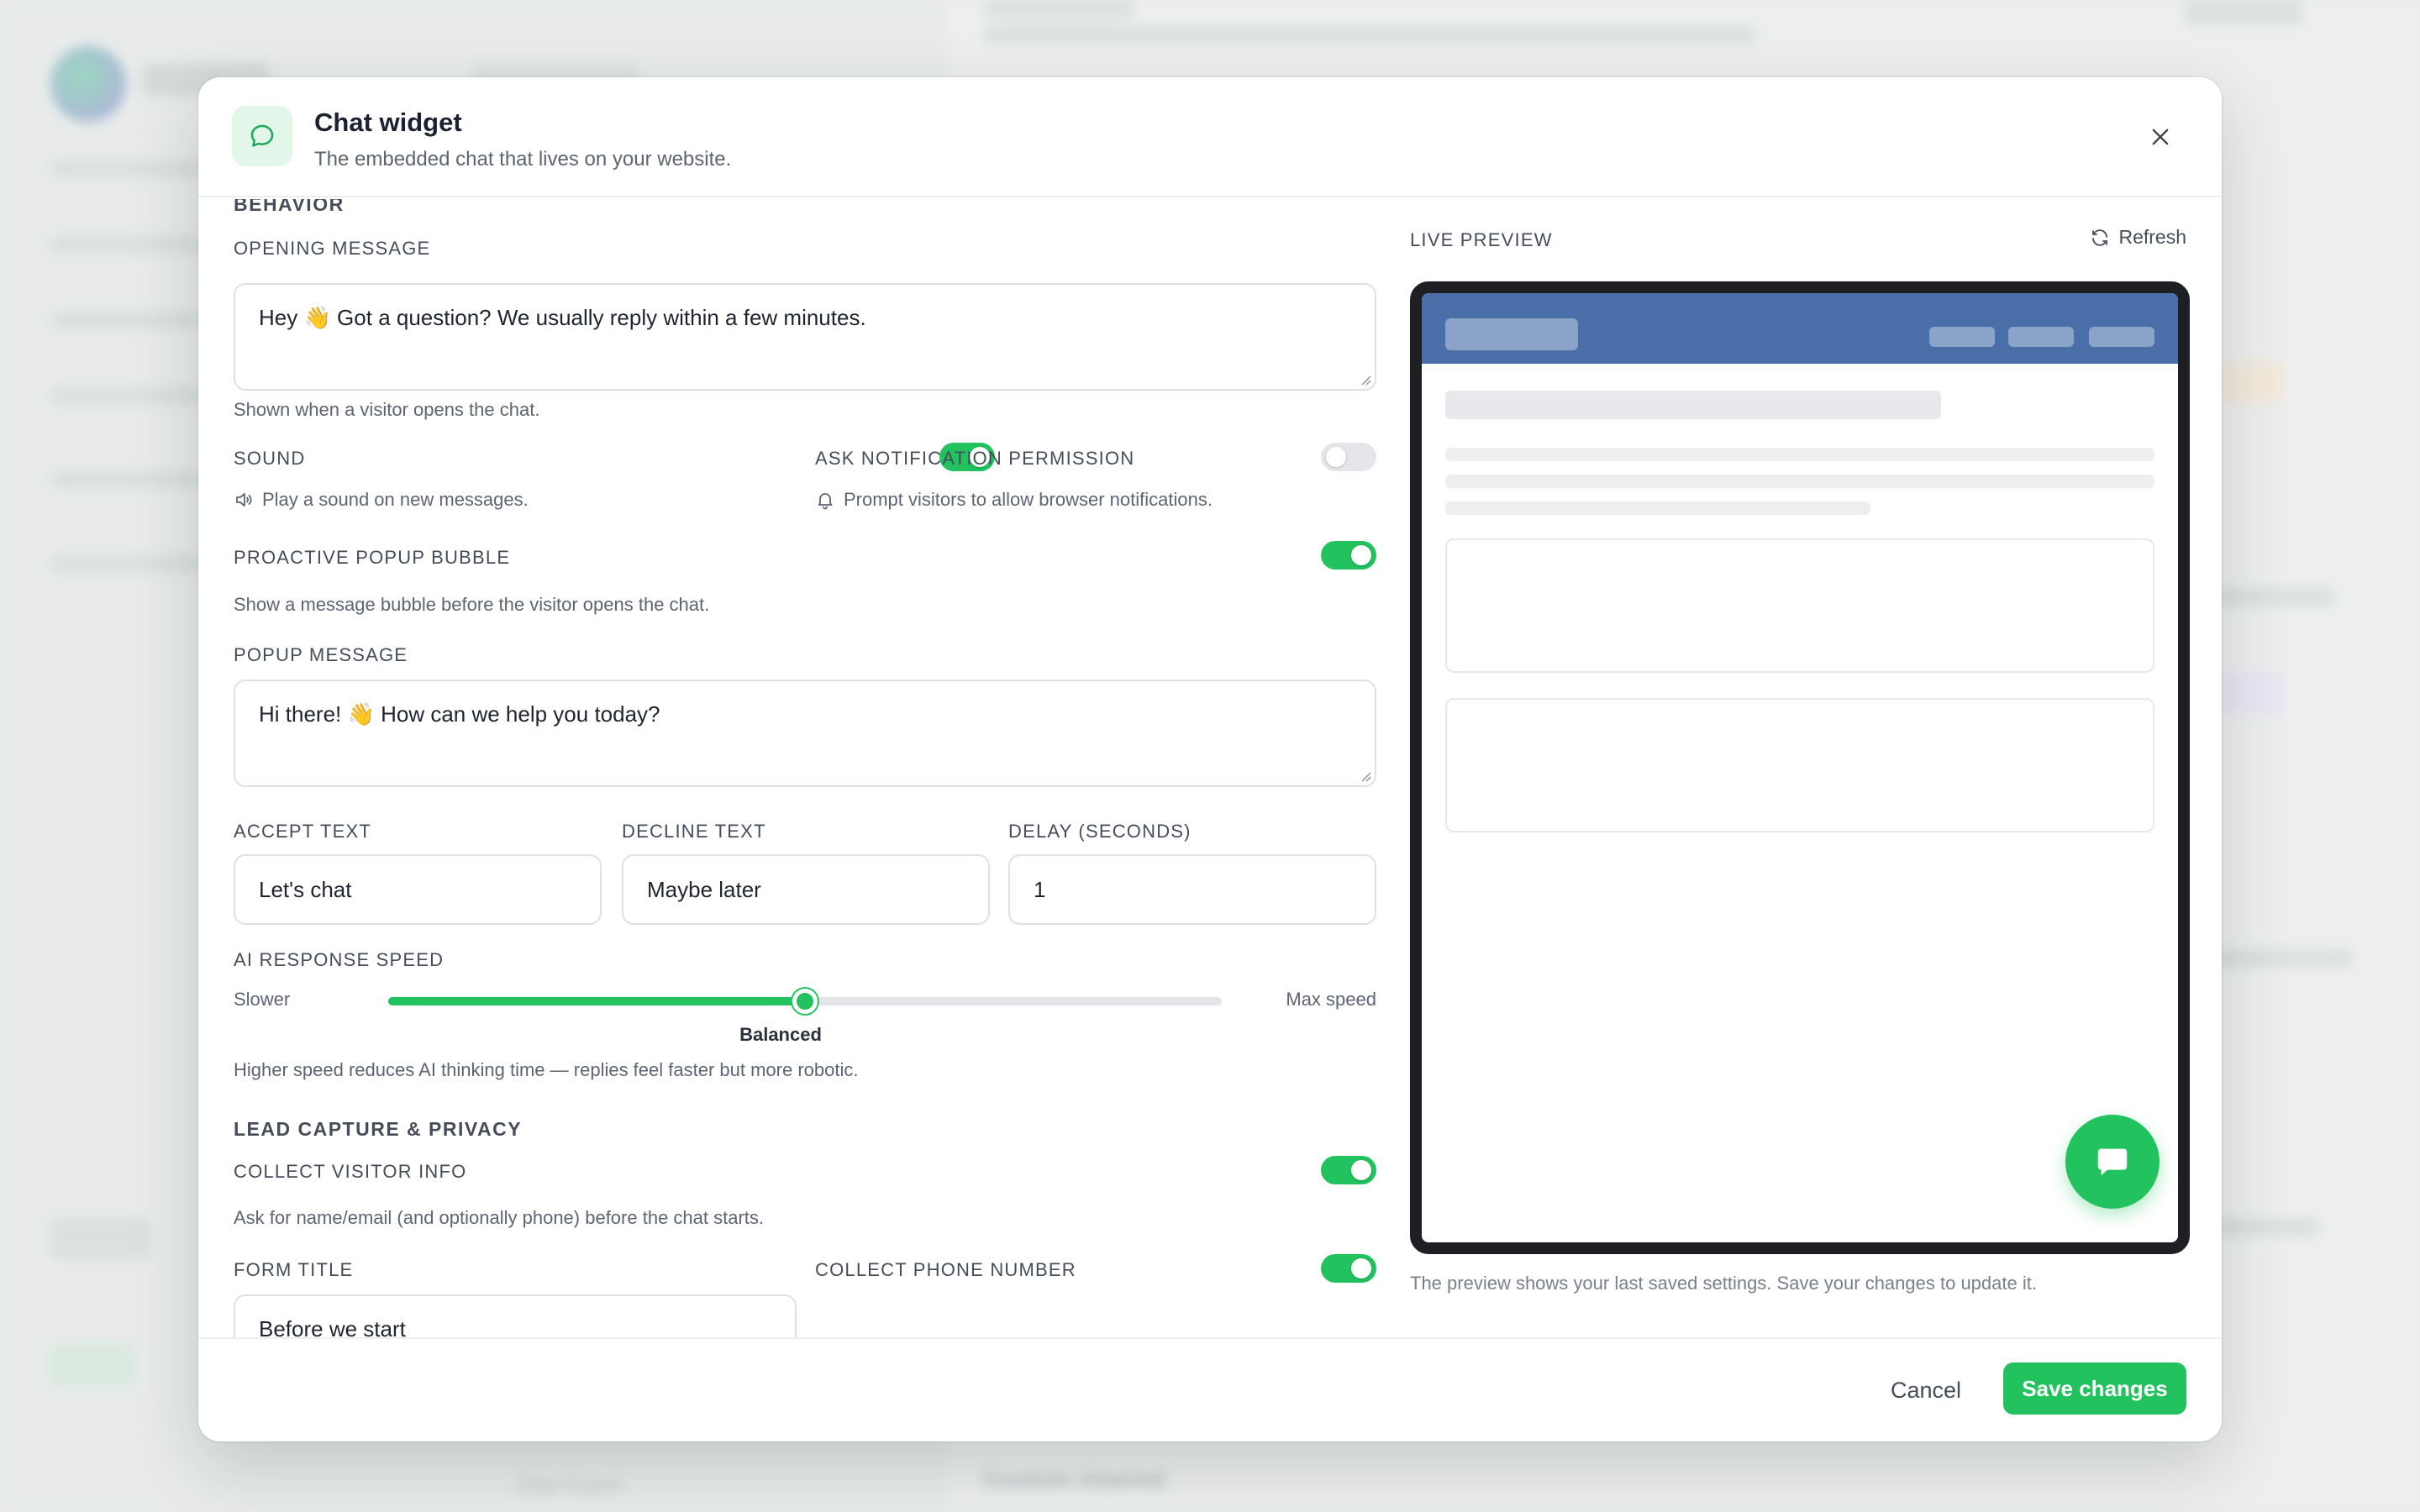 This screenshot has height=1512, width=2420. I want to click on chat-icon, so click(2112, 1162).